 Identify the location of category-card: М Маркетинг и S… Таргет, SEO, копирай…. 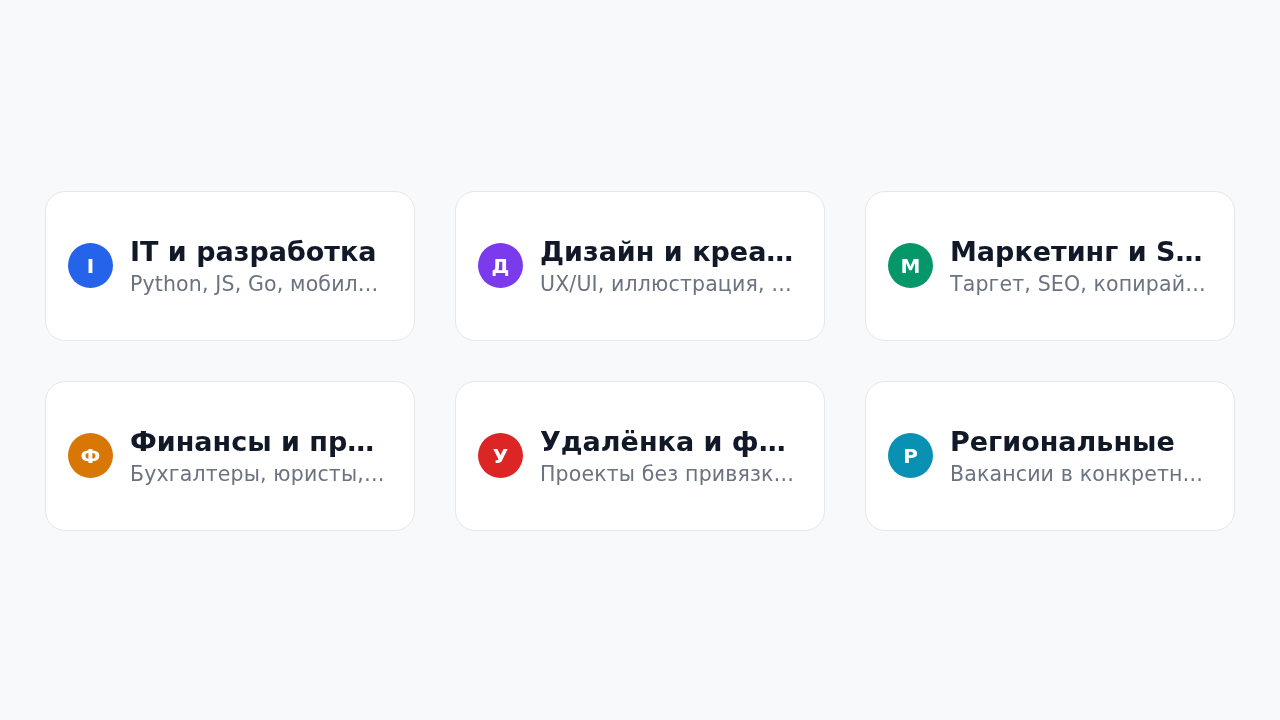
(1050, 265).